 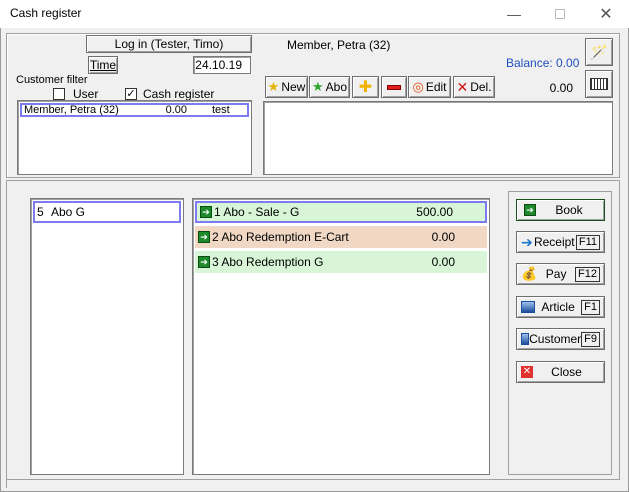 I want to click on customer-shortcut: F9, so click(x=590, y=339).